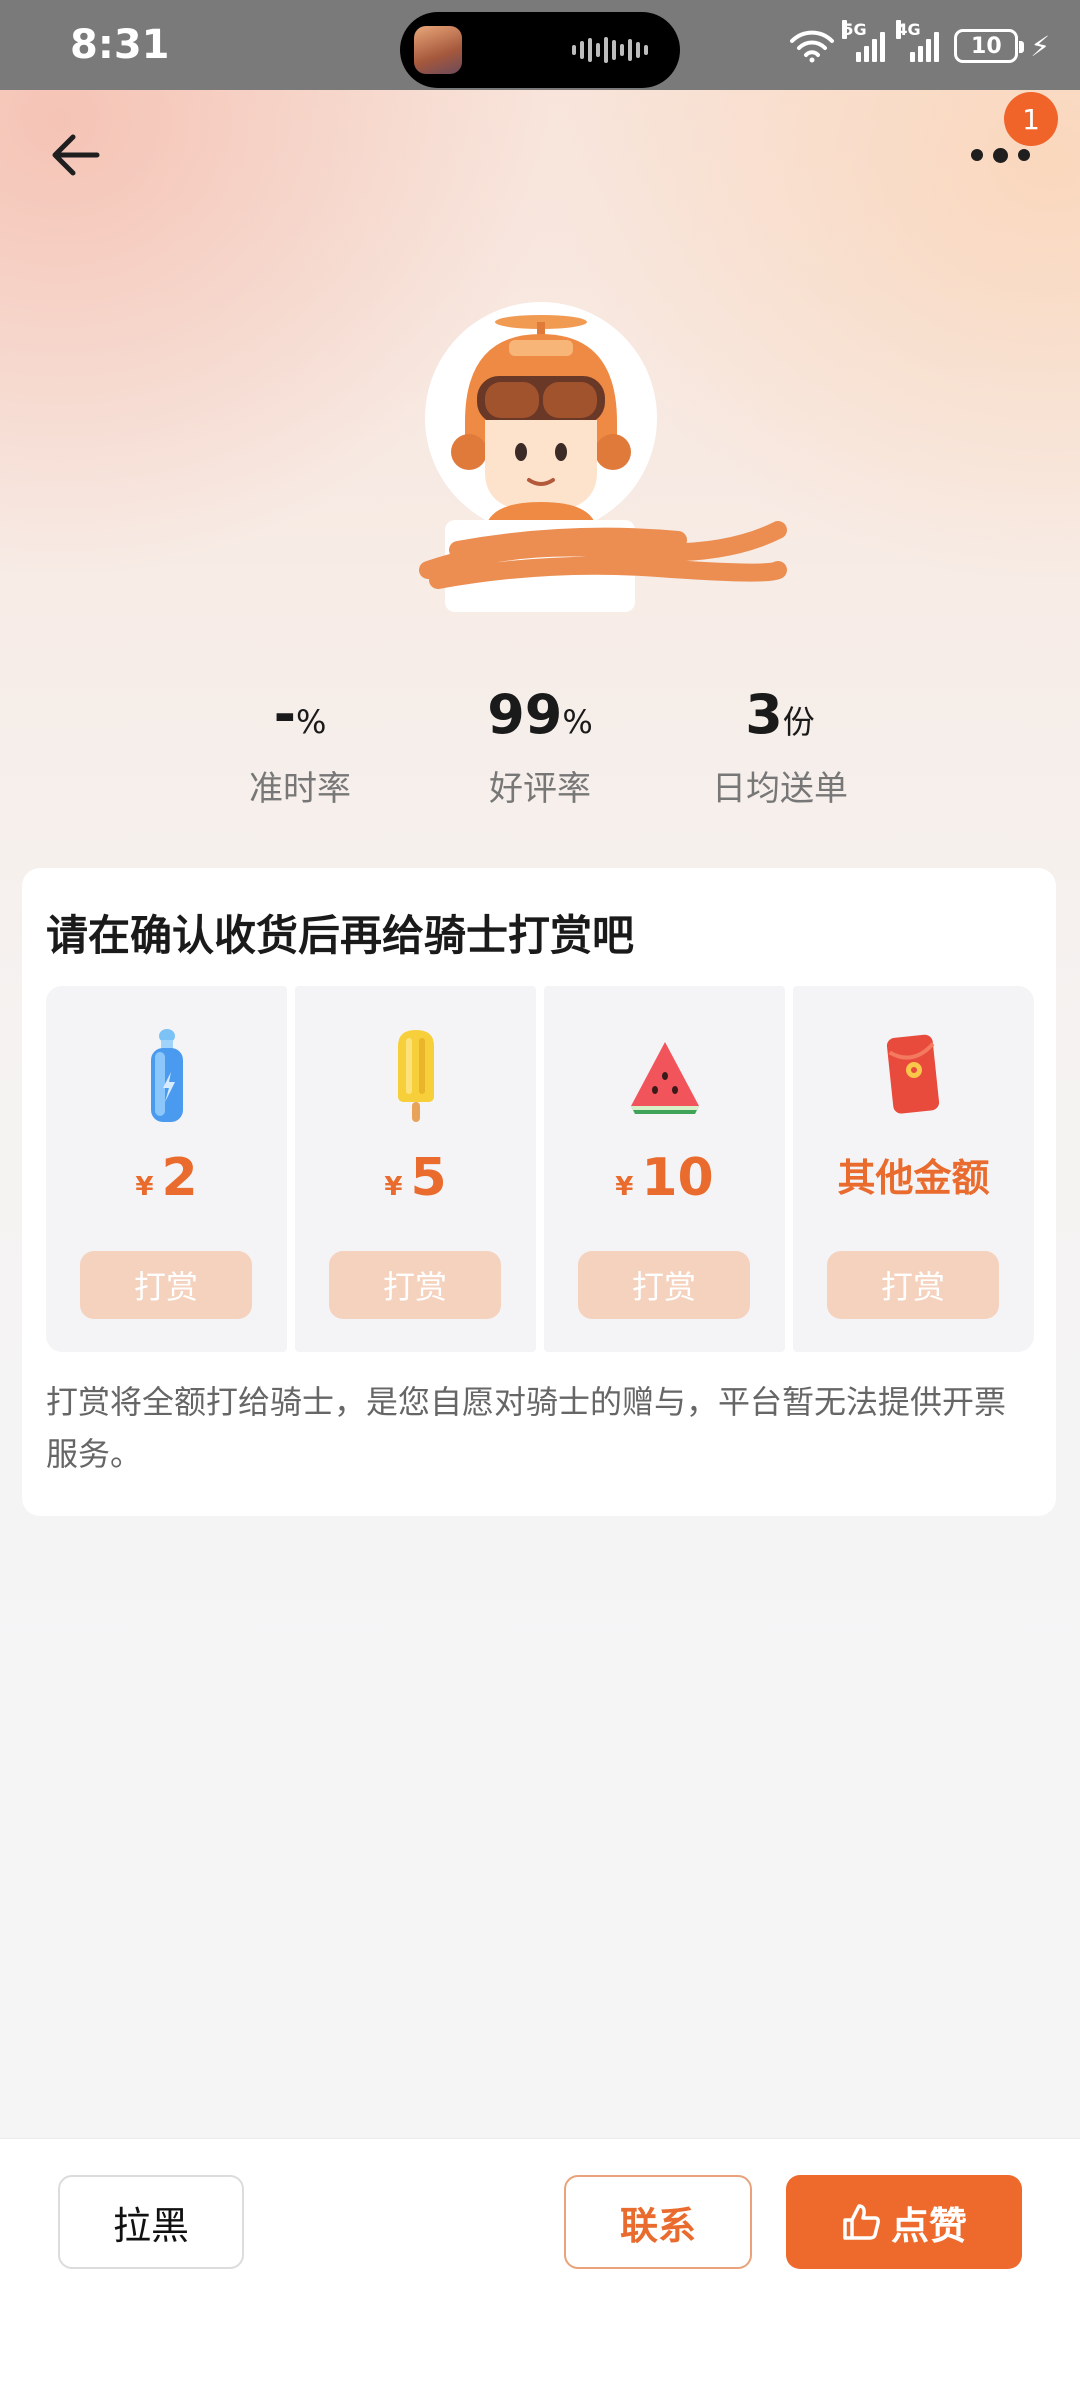 The image size is (1080, 2400). Describe the element at coordinates (986, 46) in the screenshot. I see `battery-level: 10` at that location.